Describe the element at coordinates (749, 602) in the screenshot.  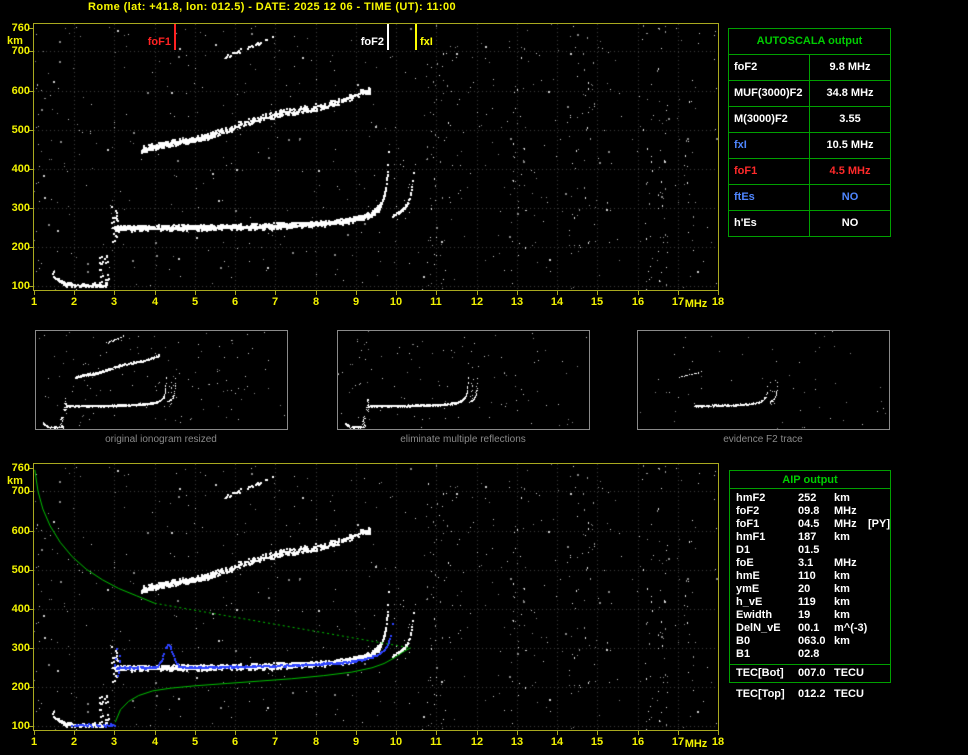
I see `aip-row-label: h_vE` at that location.